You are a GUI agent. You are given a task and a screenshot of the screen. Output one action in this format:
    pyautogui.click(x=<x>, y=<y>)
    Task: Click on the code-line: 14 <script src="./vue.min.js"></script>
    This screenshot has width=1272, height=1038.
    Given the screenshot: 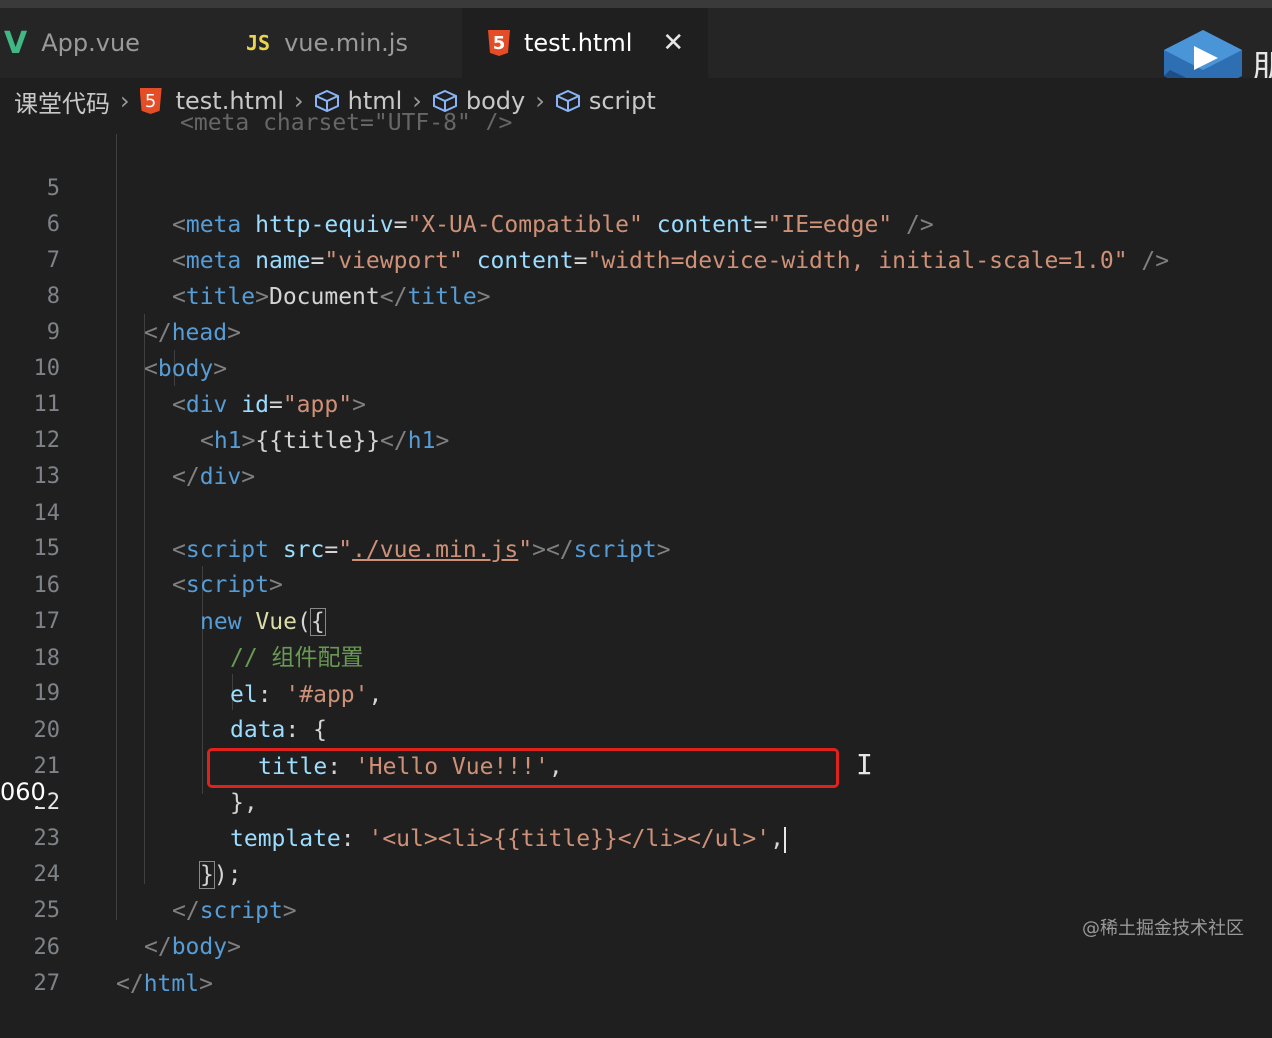 What is the action you would take?
    pyautogui.click(x=335, y=511)
    